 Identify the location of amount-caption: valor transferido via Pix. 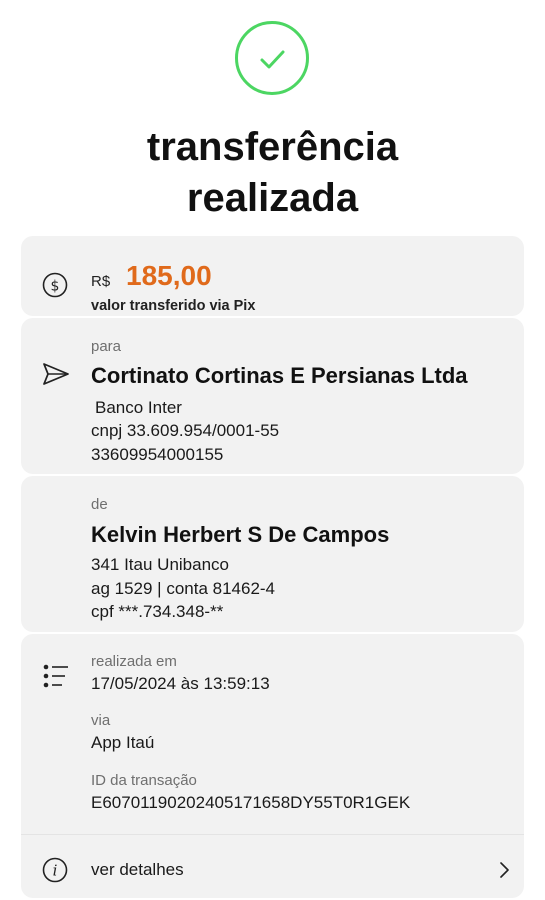
(173, 306).